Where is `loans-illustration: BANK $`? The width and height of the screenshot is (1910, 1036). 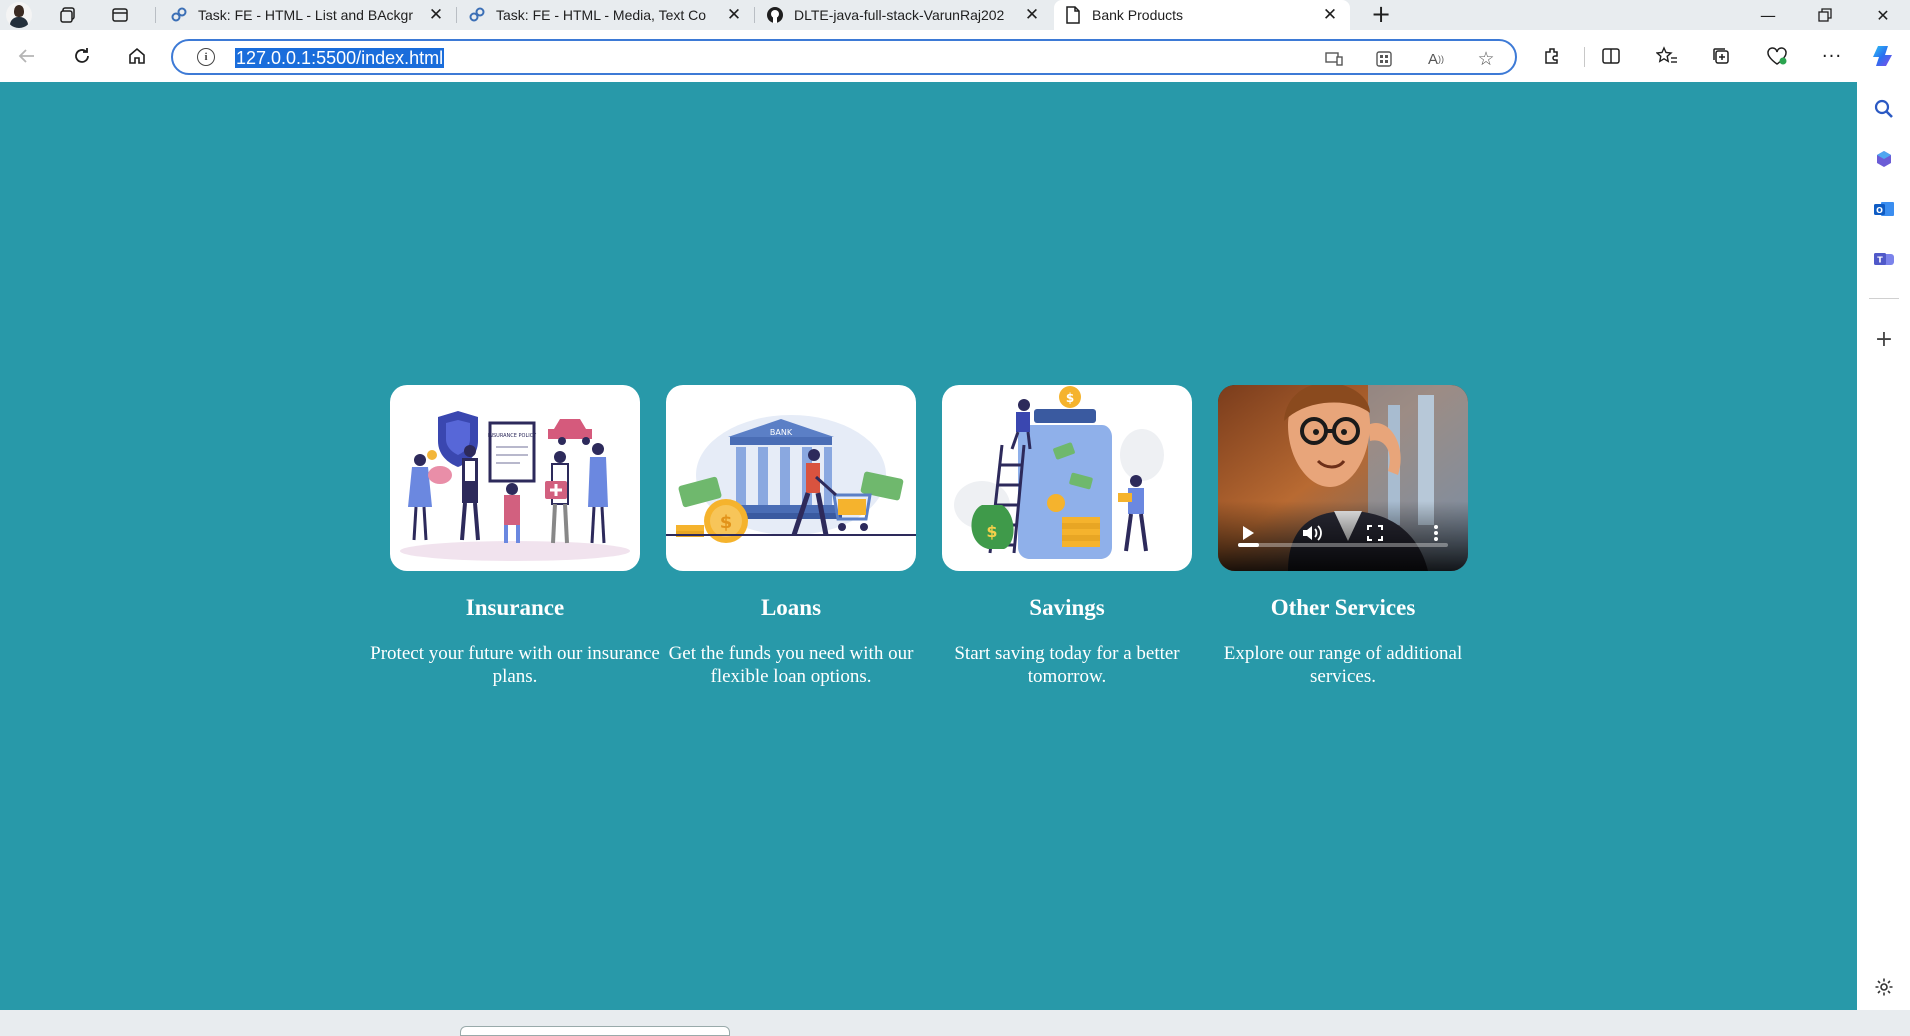 loans-illustration: BANK $ is located at coordinates (791, 478).